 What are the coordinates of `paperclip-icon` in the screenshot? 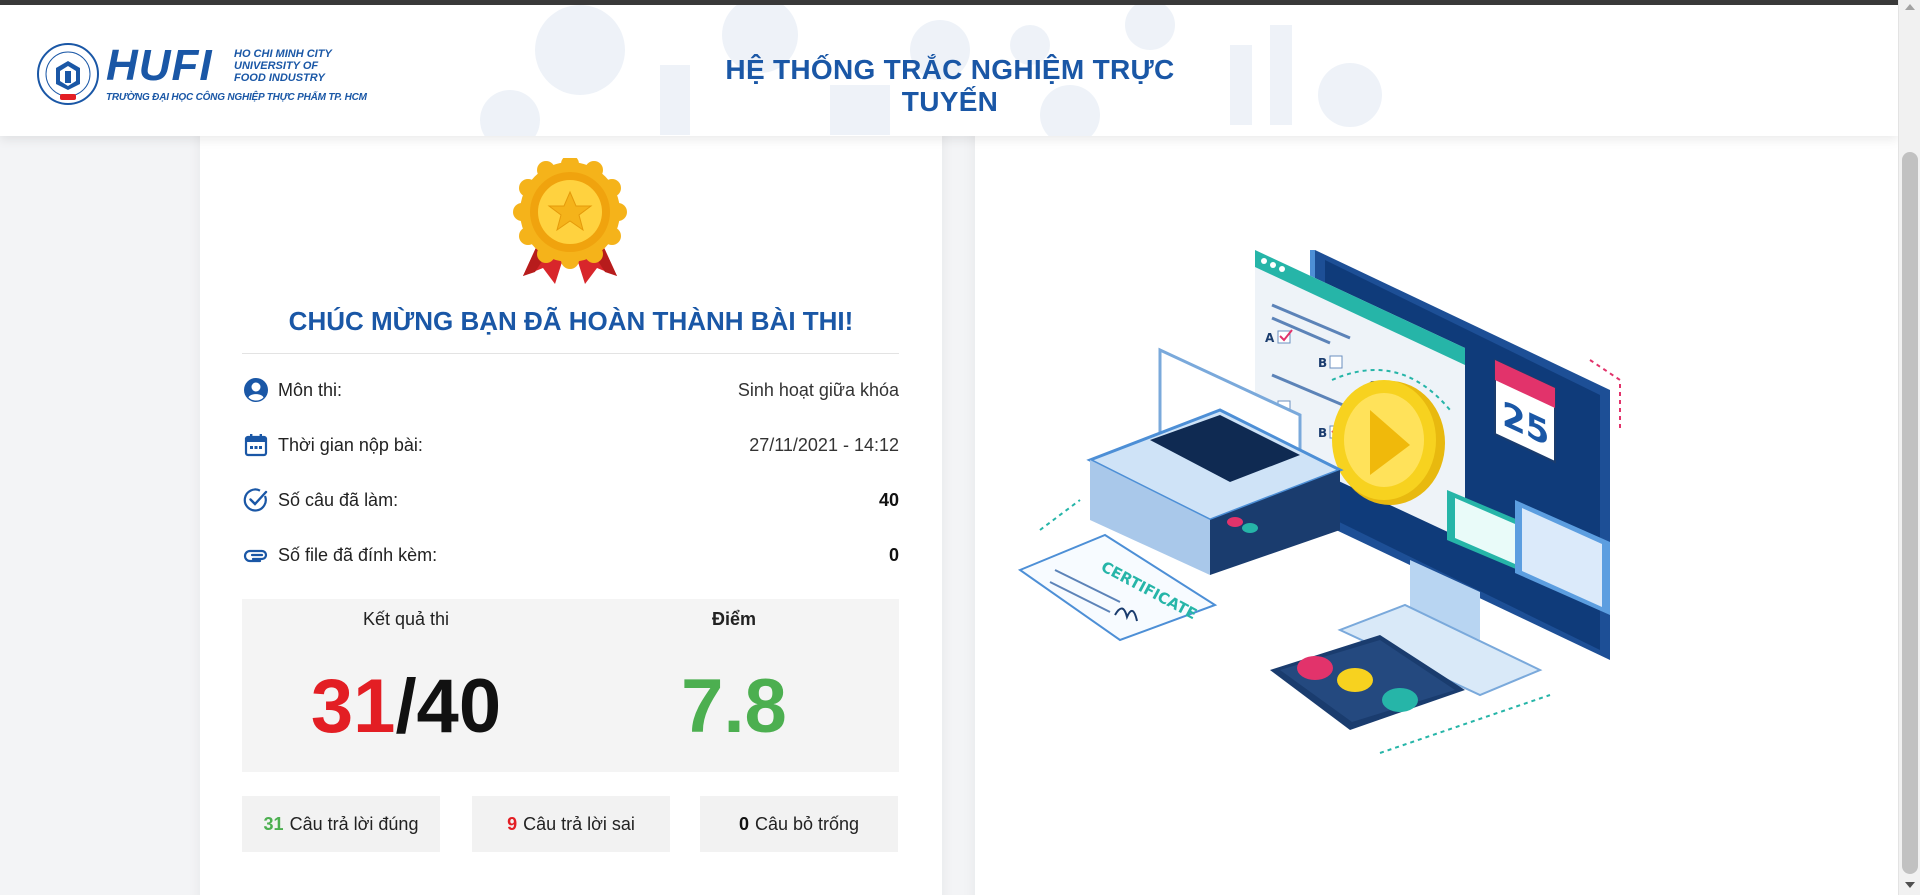 It's located at (256, 555).